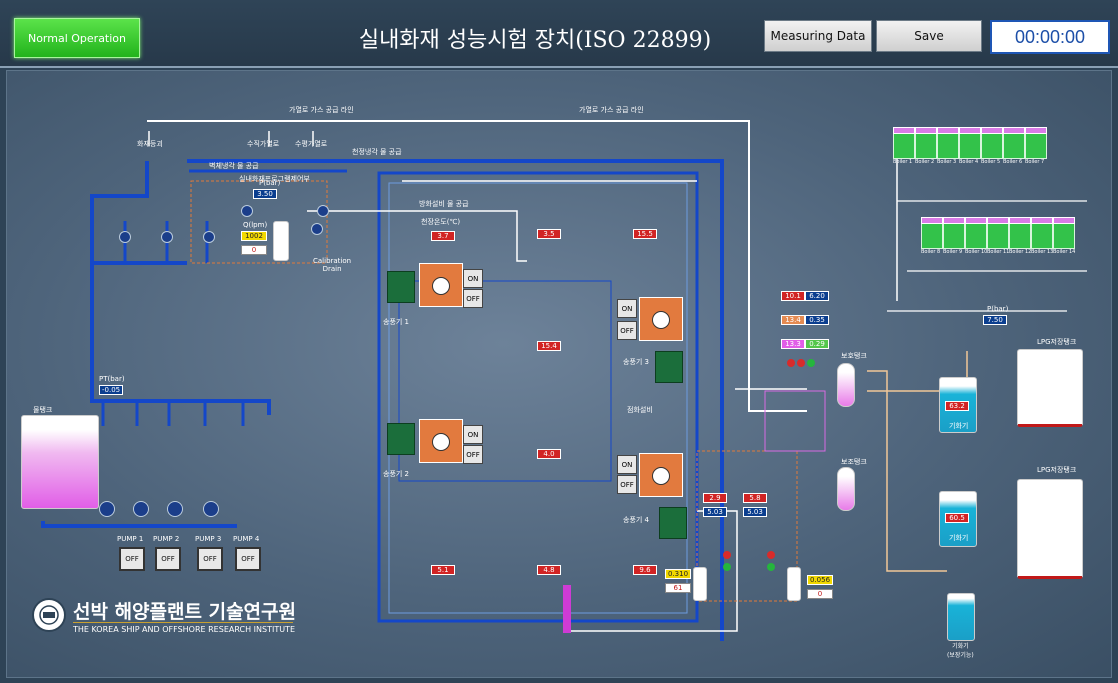  I want to click on temp-2-value: 3.5, so click(549, 234).